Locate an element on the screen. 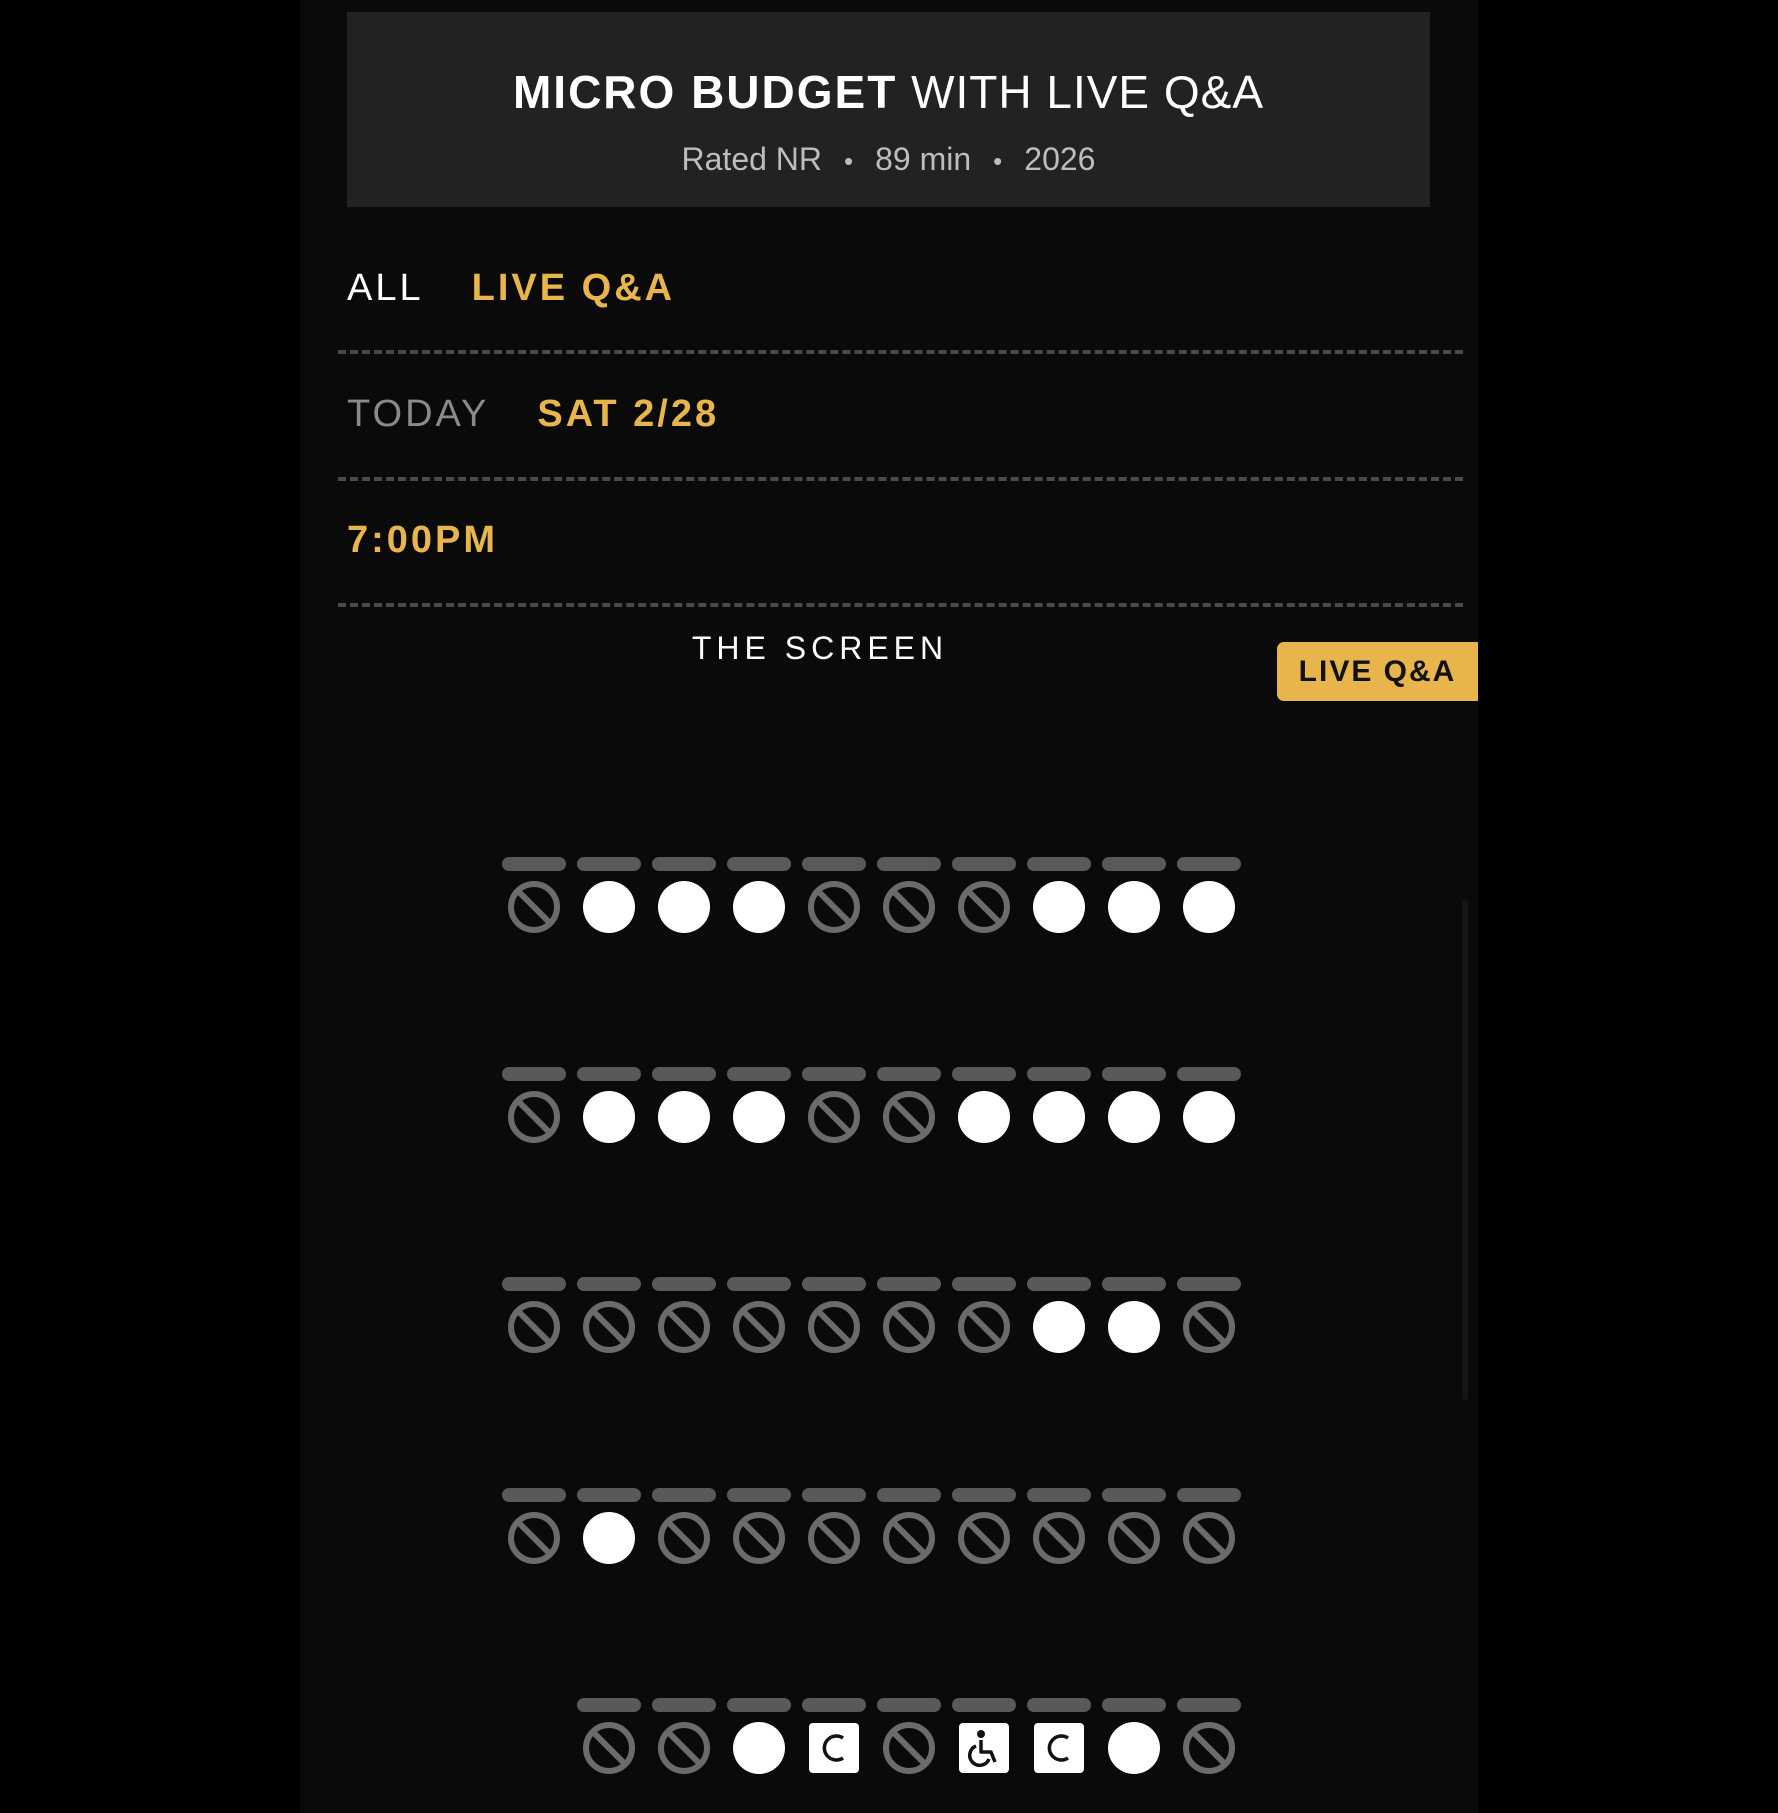  time-filter: 7:00PM is located at coordinates (446, 540).